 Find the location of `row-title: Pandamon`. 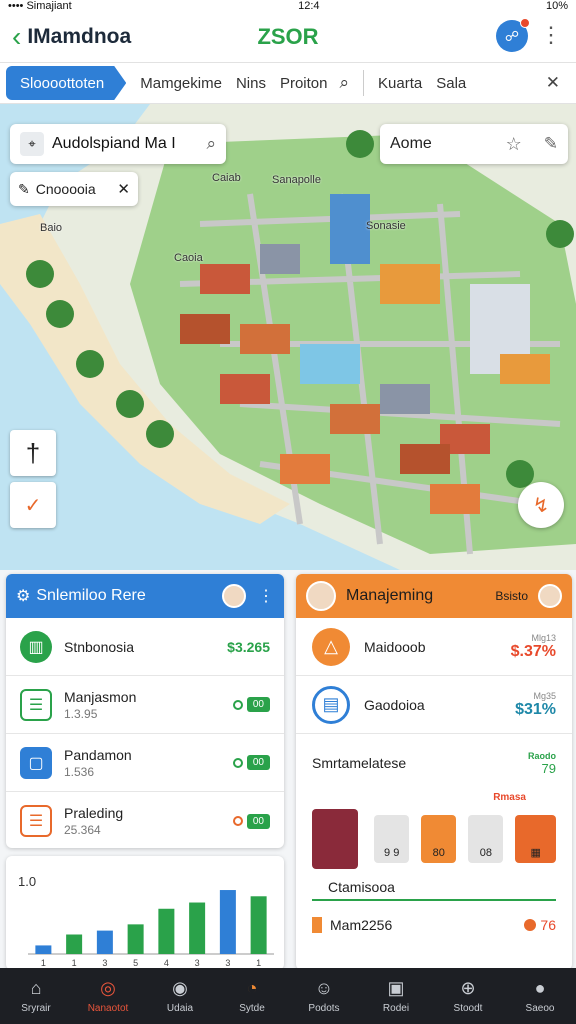

row-title: Pandamon is located at coordinates (98, 754).